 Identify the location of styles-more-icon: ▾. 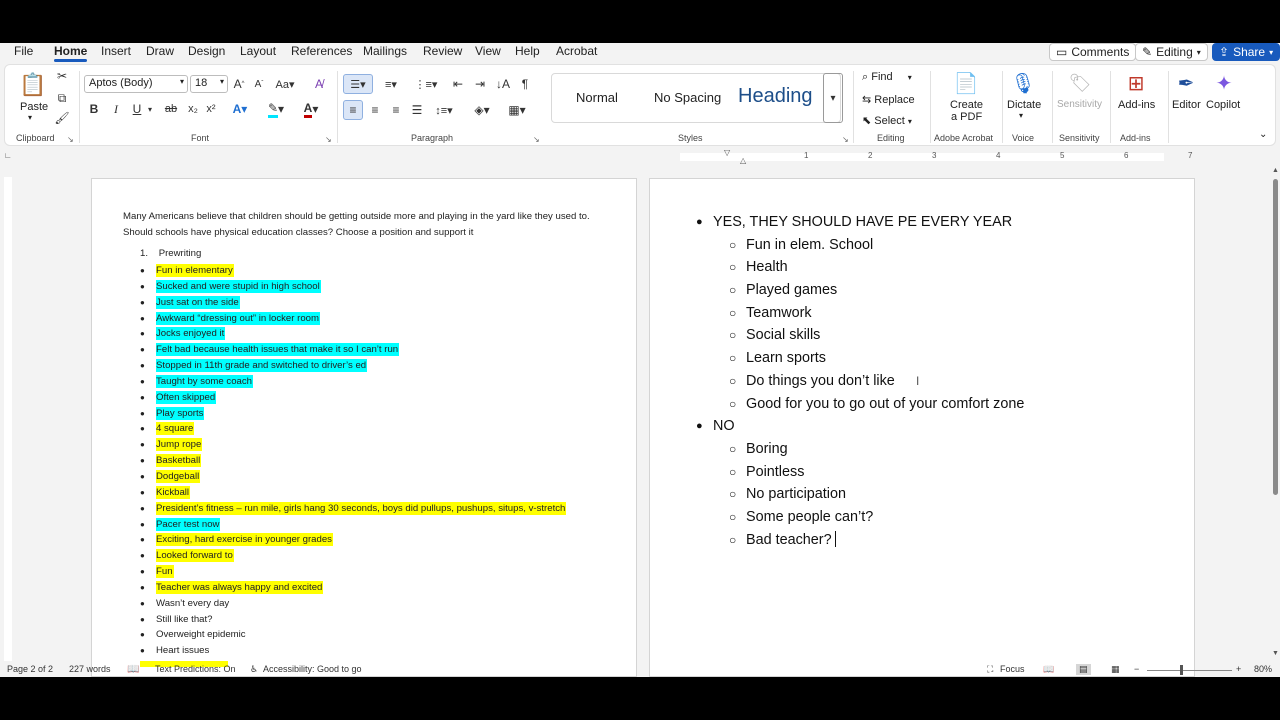
(833, 98).